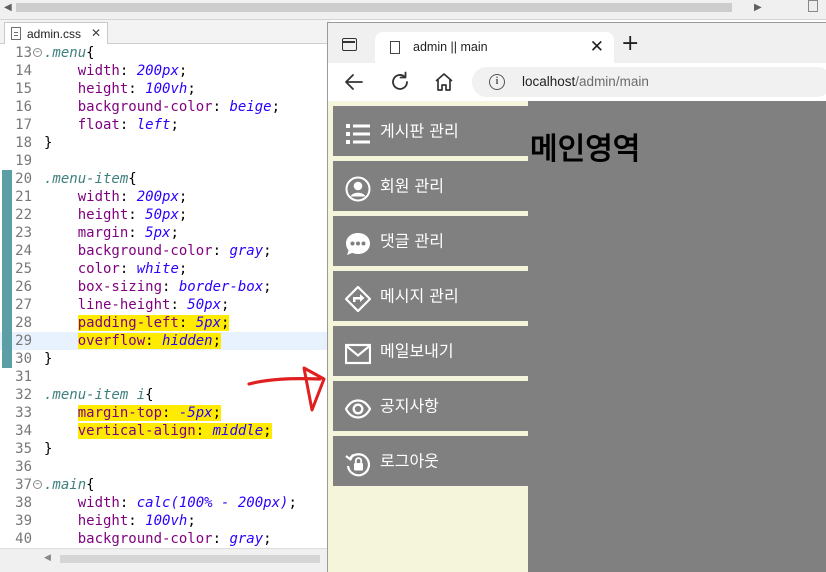  I want to click on directions-sign-icon, so click(358, 297).